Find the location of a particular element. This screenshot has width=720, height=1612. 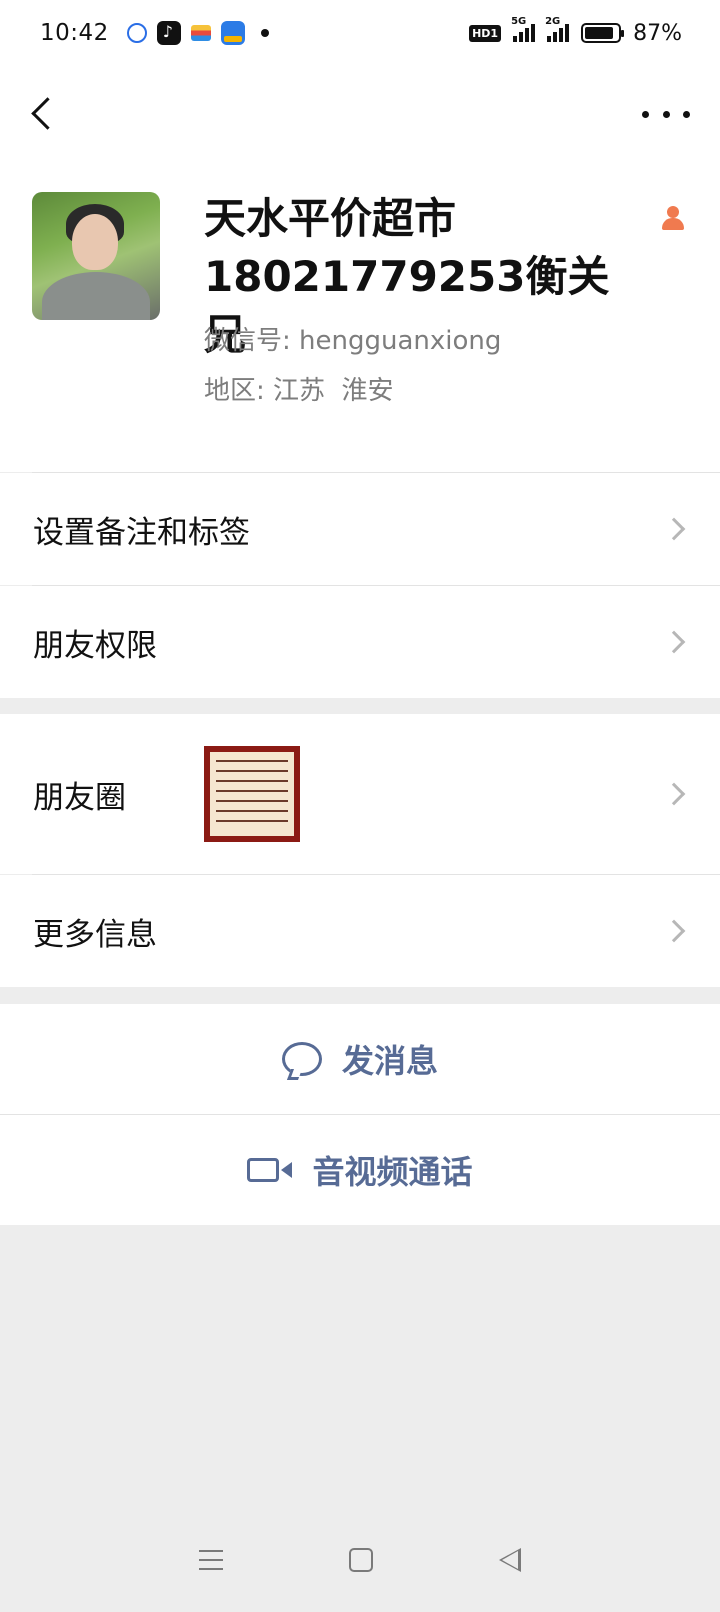

battery-icon is located at coordinates (603, 33).